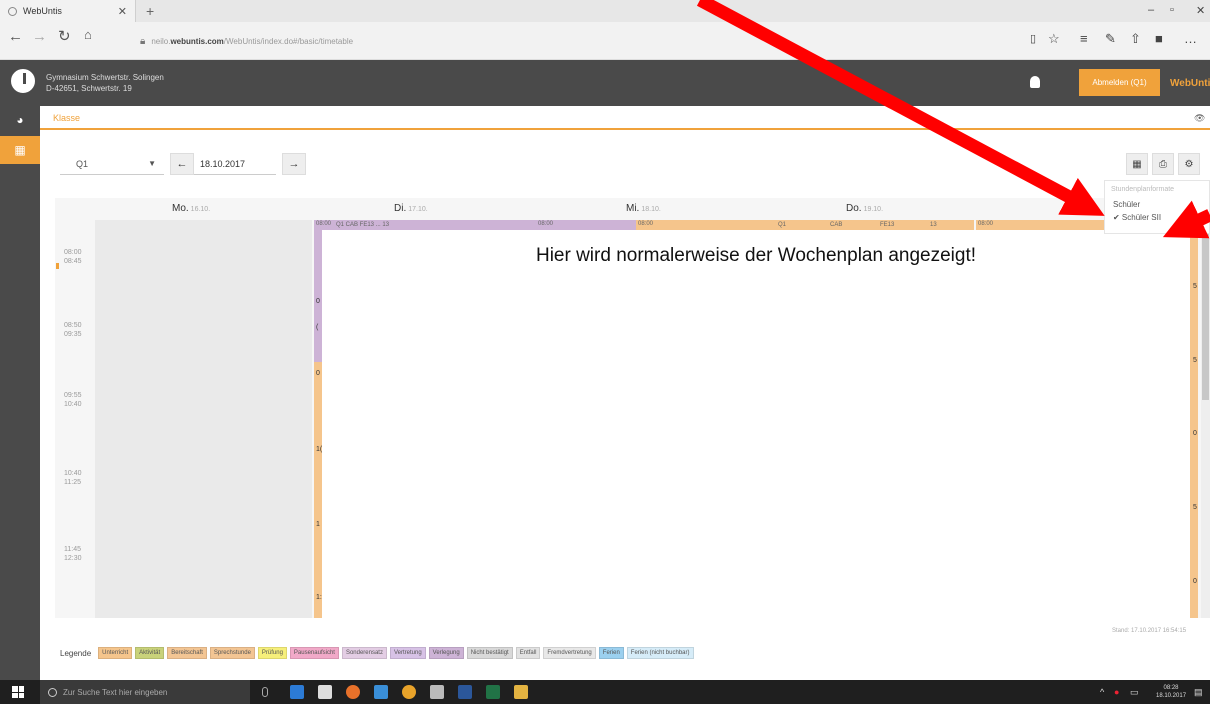  What do you see at coordinates (235, 164) in the screenshot?
I see `date-field: 18.10.2017` at bounding box center [235, 164].